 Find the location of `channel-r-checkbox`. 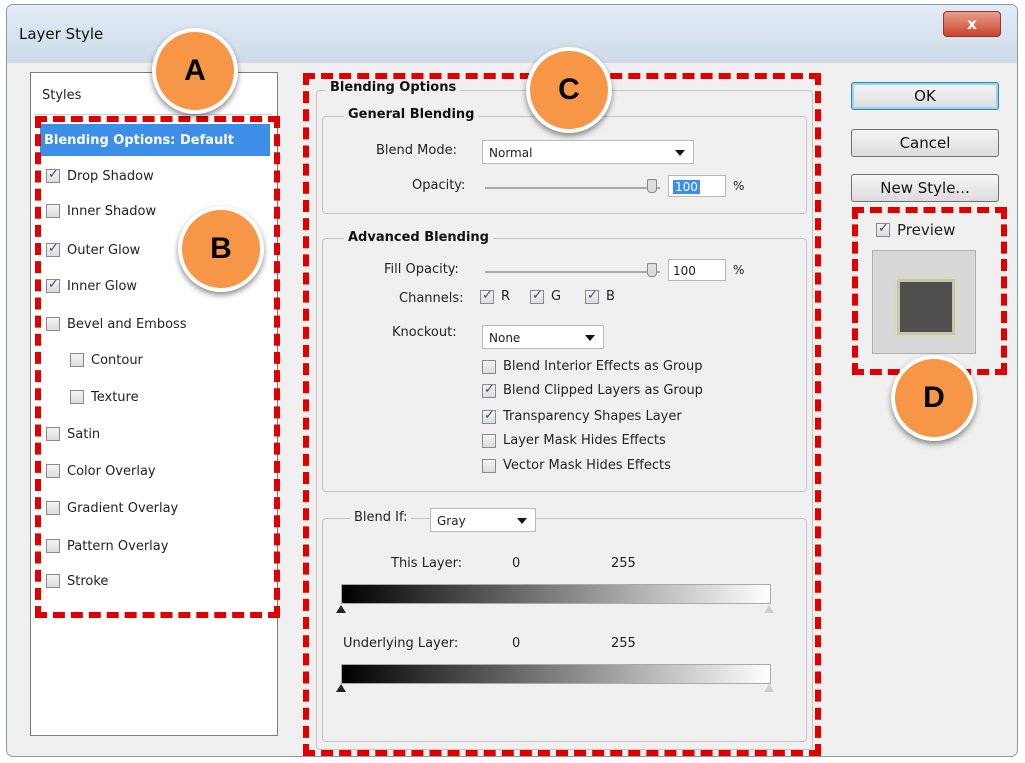

channel-r-checkbox is located at coordinates (487, 296).